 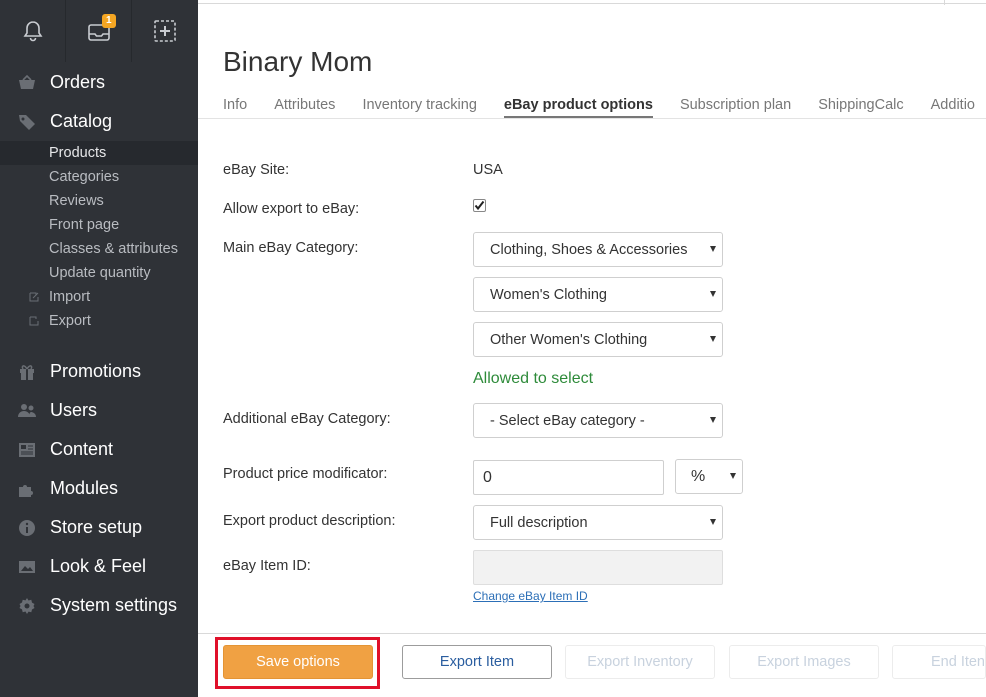 I want to click on main-category-select-1: Clothing, Shoes & Accessories, so click(x=598, y=249).